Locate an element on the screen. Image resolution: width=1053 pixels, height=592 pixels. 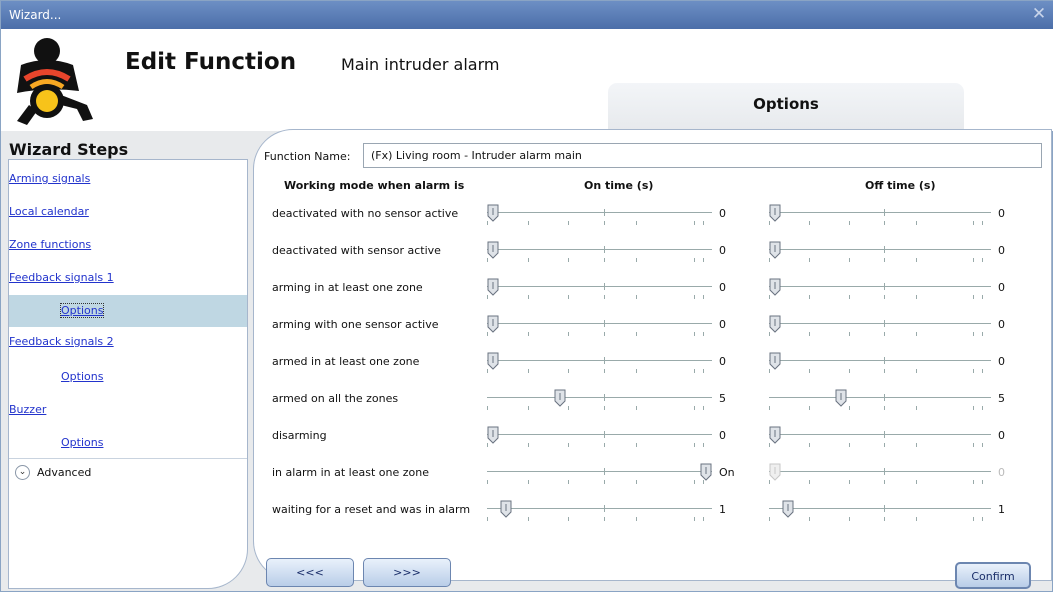
tab-options: Options is located at coordinates (786, 108).